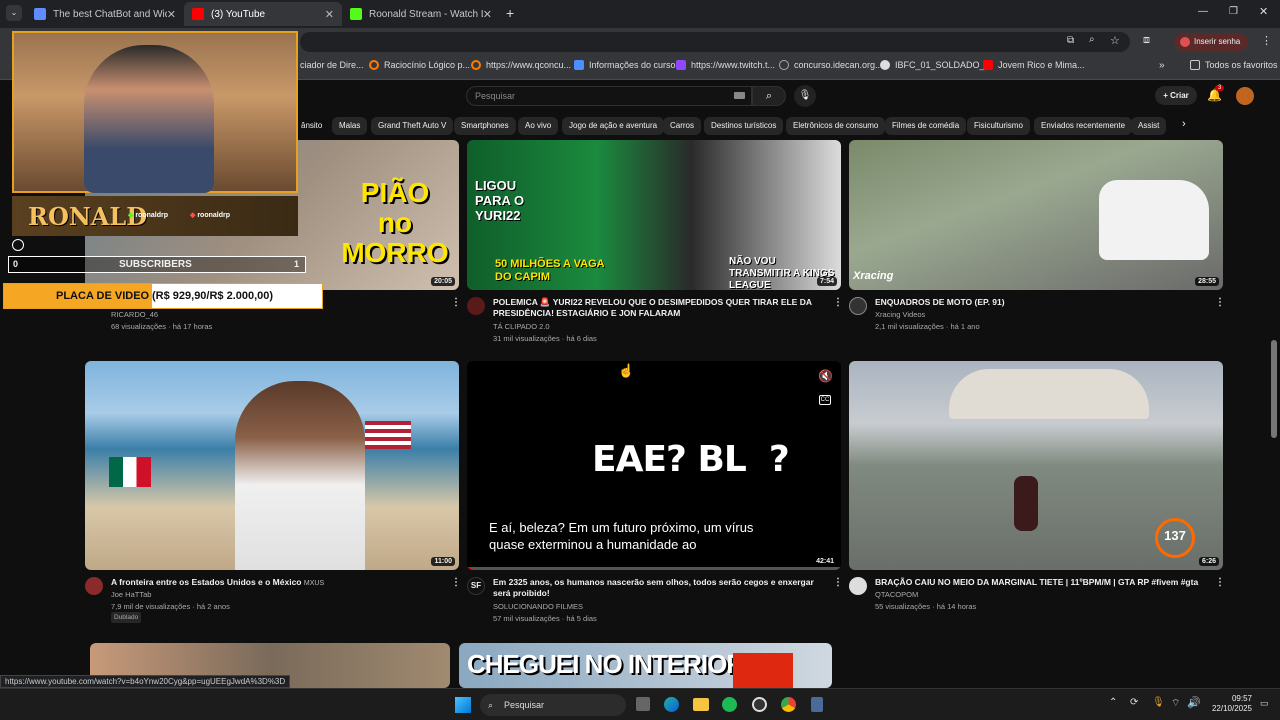 This screenshot has height=720, width=1280. What do you see at coordinates (1245, 96) in the screenshot?
I see `account-avatar` at bounding box center [1245, 96].